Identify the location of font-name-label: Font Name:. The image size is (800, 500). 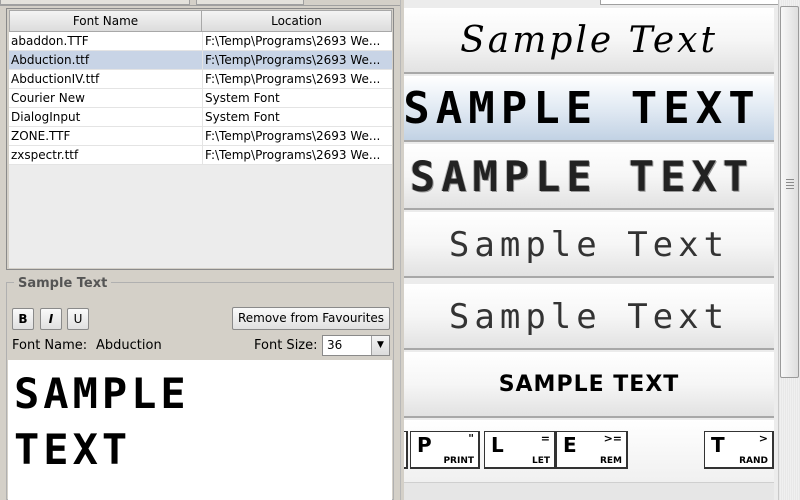
(50, 345).